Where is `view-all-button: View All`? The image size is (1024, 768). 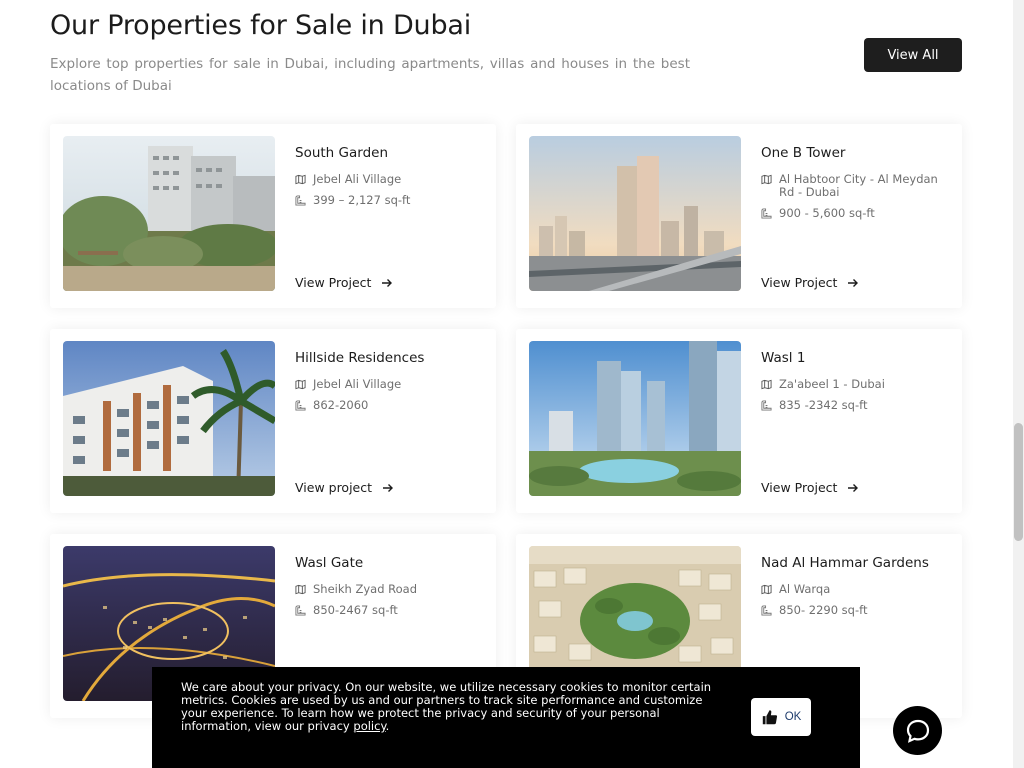 view-all-button: View All is located at coordinates (913, 55).